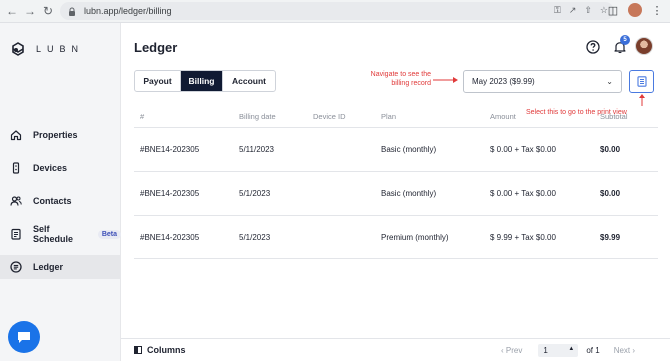  What do you see at coordinates (256, 149) in the screenshot?
I see `cell-date: 5/11/2023` at bounding box center [256, 149].